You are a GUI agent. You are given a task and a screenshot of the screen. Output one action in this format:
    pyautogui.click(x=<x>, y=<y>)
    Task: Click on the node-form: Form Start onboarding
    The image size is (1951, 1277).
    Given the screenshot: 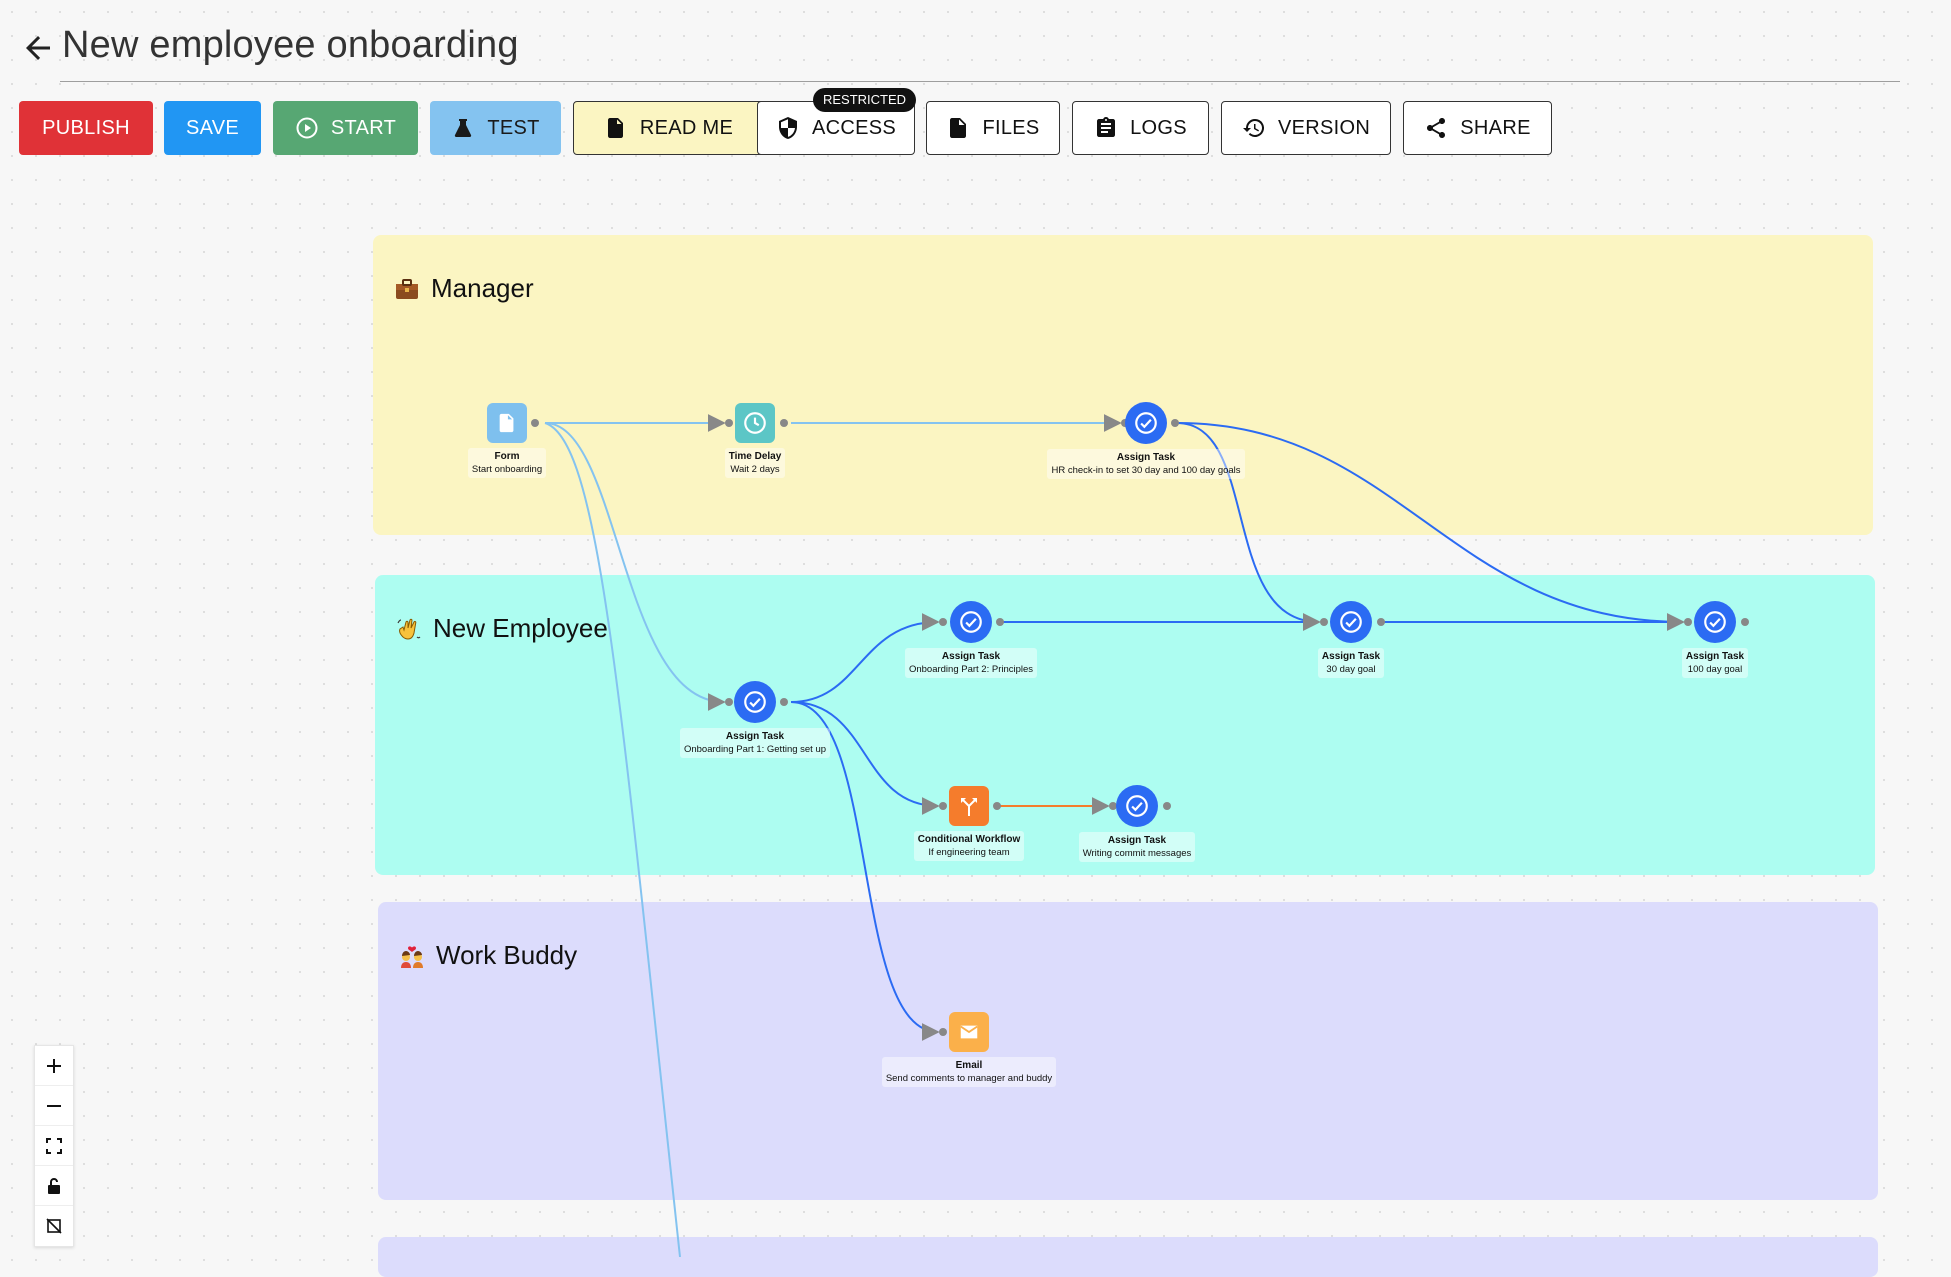 What is the action you would take?
    pyautogui.click(x=507, y=440)
    